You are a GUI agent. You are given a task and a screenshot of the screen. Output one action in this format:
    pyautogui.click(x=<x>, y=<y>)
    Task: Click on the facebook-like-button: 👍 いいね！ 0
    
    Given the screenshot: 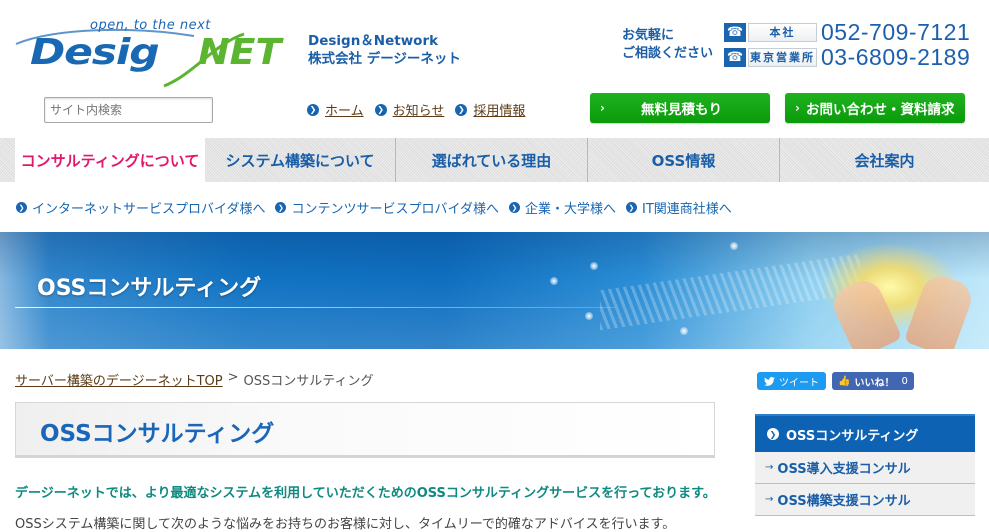 What is the action you would take?
    pyautogui.click(x=873, y=381)
    